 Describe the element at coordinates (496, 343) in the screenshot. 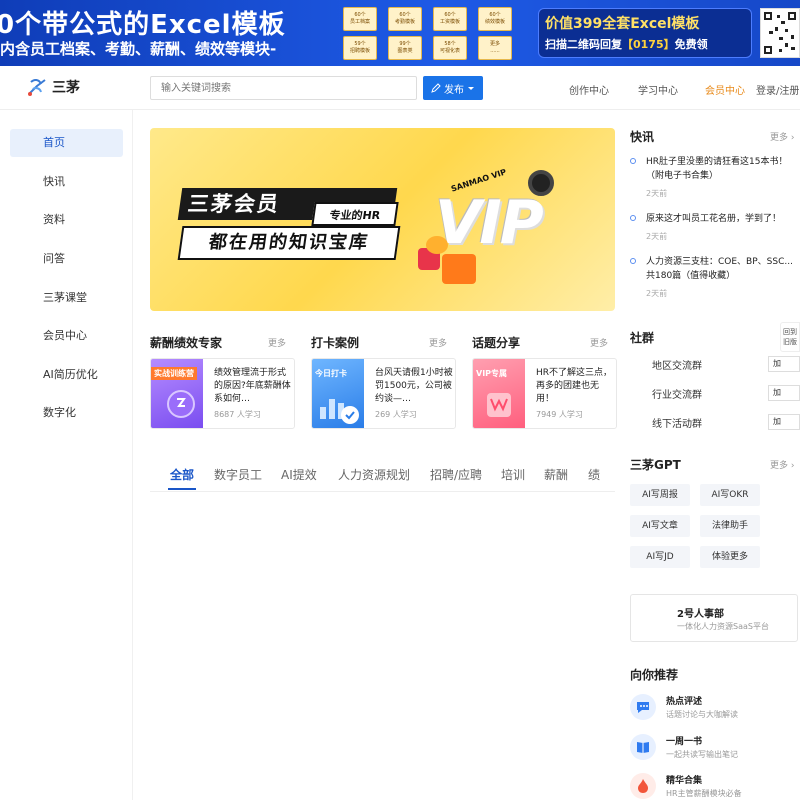

I see `section-title-topics: 话题分享` at that location.